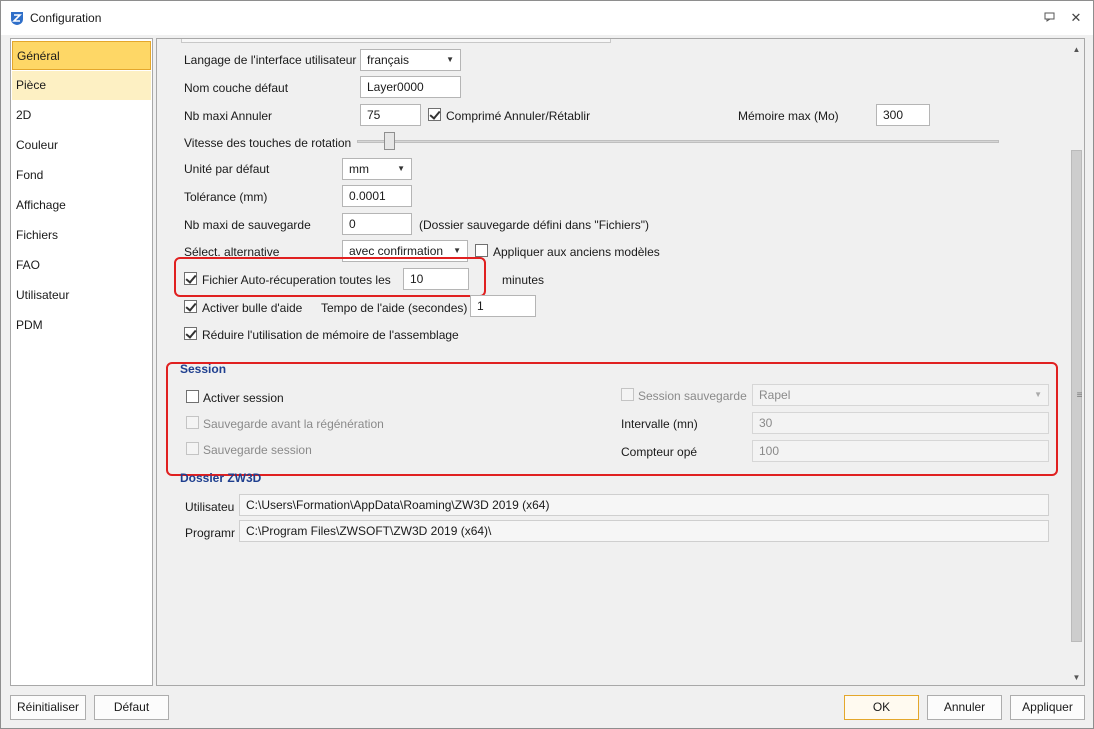 The image size is (1094, 729). What do you see at coordinates (1047, 707) in the screenshot?
I see `apply-button: Appliquer` at bounding box center [1047, 707].